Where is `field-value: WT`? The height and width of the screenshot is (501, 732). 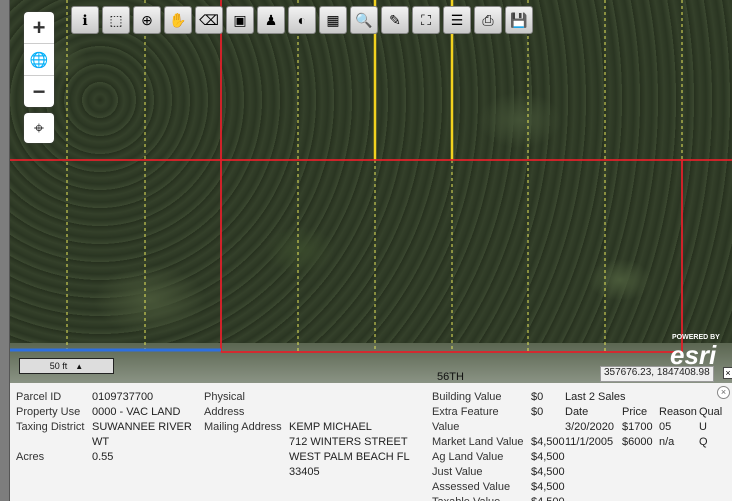
field-value: WT is located at coordinates (101, 442).